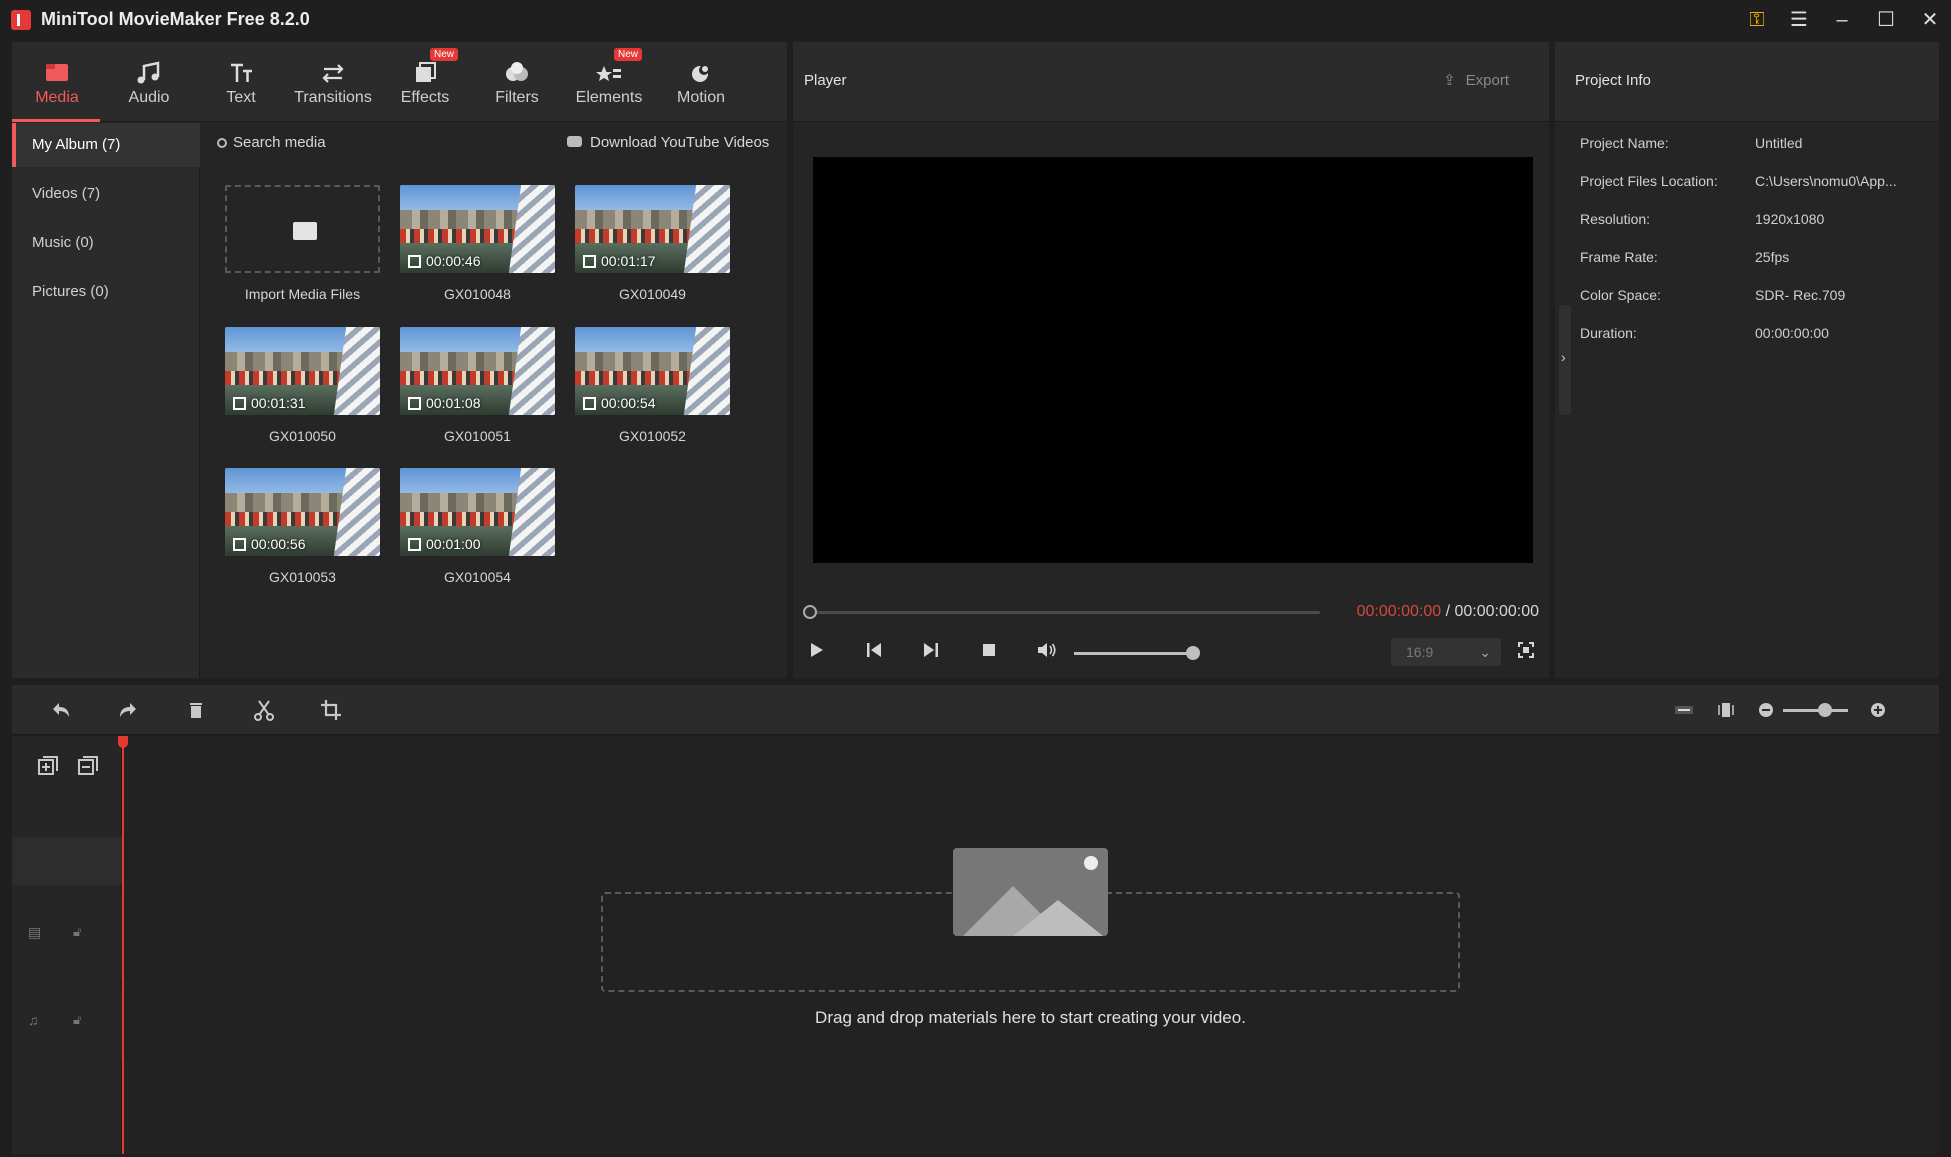  What do you see at coordinates (1496, 611) in the screenshot?
I see `time-total: 00:00:00:00` at bounding box center [1496, 611].